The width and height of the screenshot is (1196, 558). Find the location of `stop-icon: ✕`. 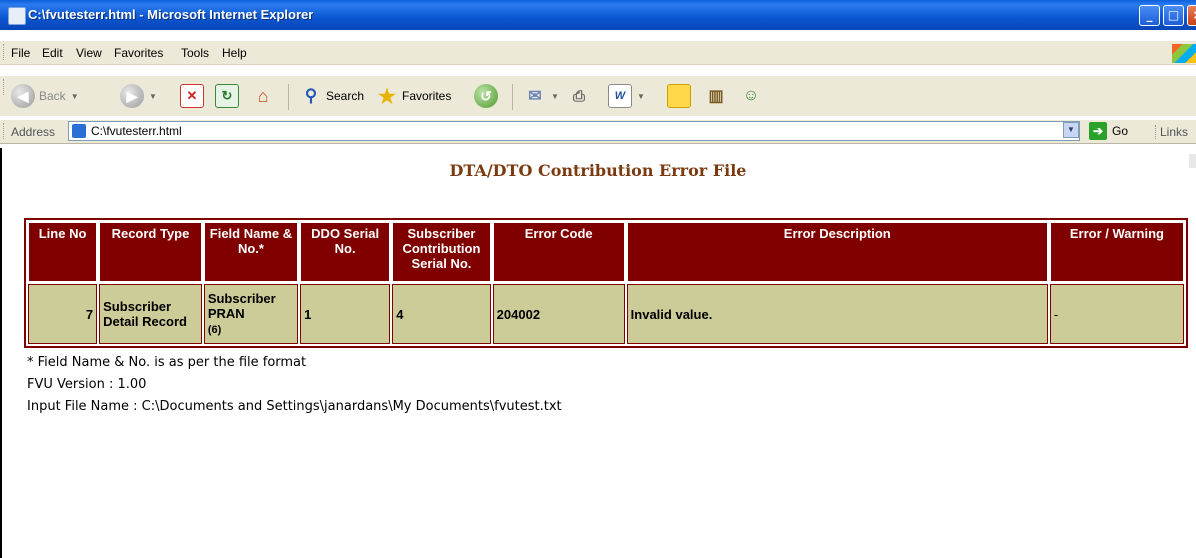

stop-icon: ✕ is located at coordinates (192, 96).